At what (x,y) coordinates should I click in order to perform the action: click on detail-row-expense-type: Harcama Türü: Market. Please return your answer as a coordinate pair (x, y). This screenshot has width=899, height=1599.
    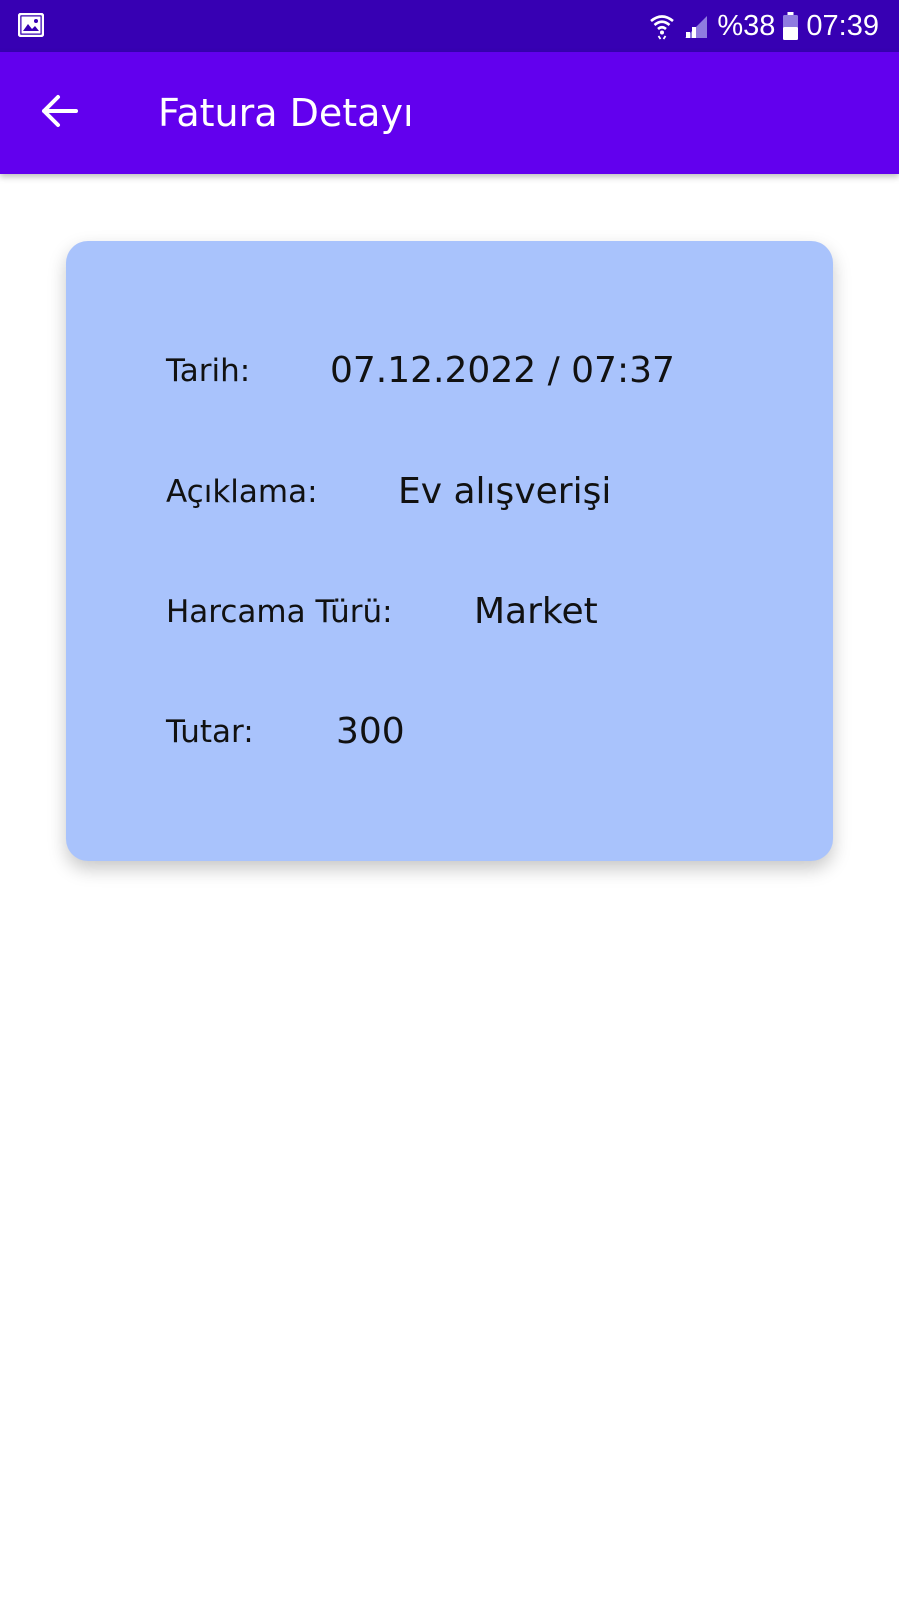
    Looking at the image, I should click on (449, 612).